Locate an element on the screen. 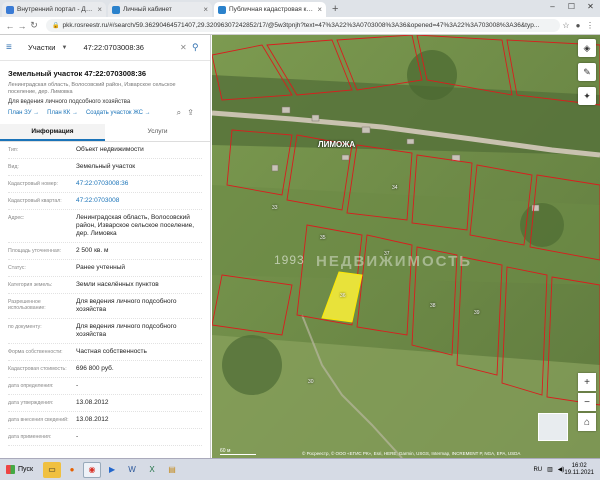 The image size is (600, 480). browser-tab-cabinet: Личный кабинет × is located at coordinates (160, 9).